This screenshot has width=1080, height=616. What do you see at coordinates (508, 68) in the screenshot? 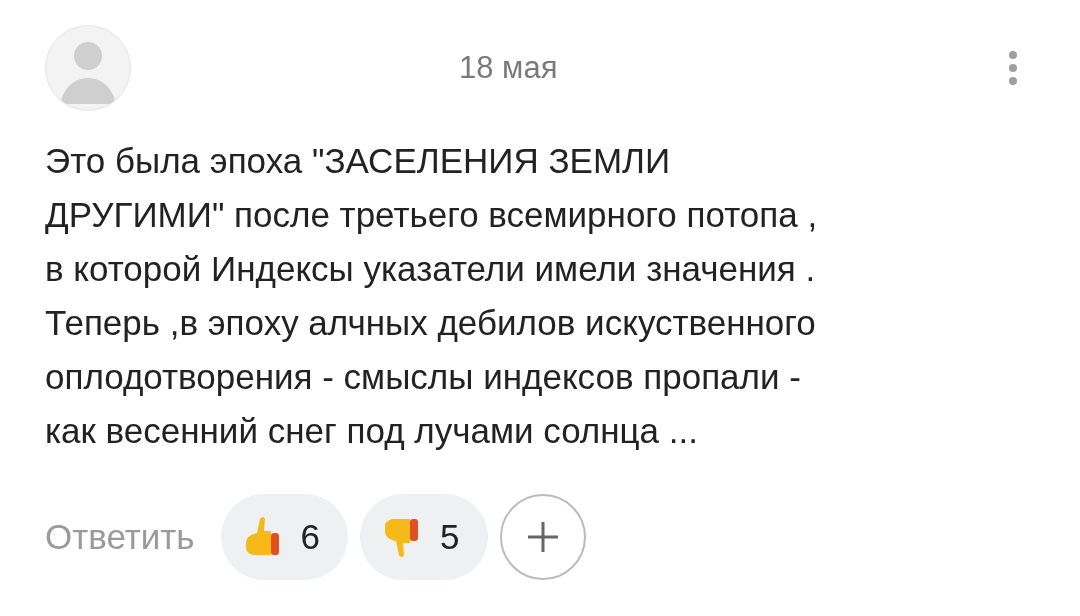
I see `comment-date: 18 мая` at bounding box center [508, 68].